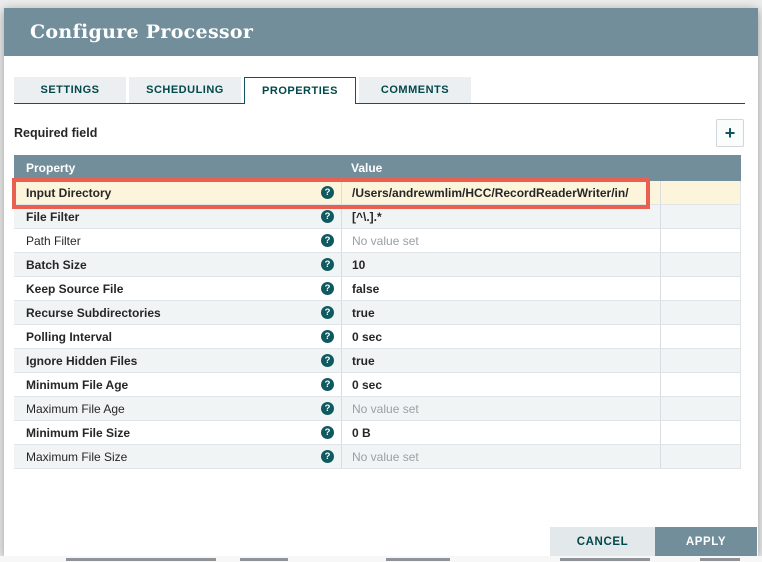  I want to click on property-name: Minimum File Age, so click(77, 384).